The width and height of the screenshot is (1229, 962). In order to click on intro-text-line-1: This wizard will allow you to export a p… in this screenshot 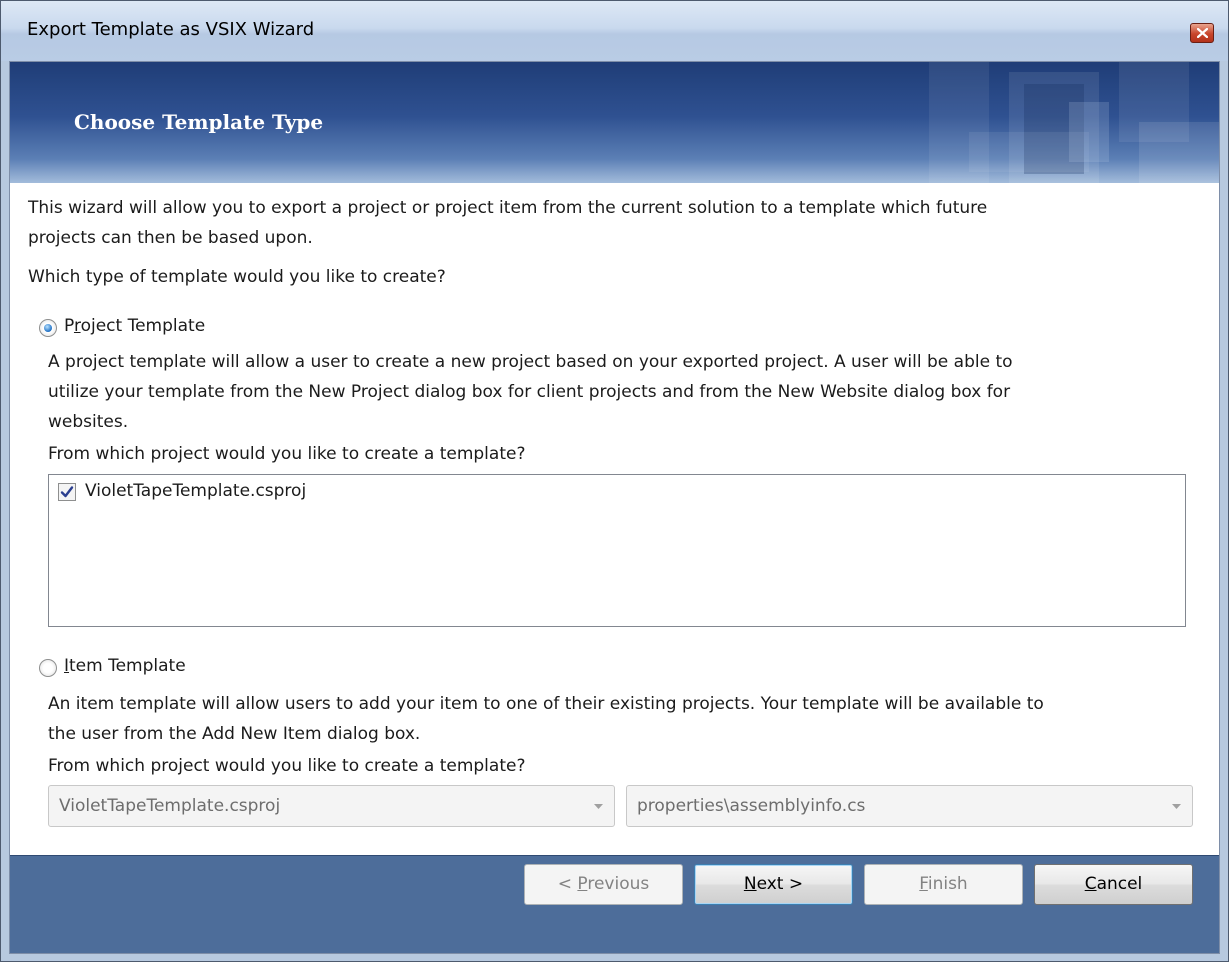, I will do `click(508, 208)`.